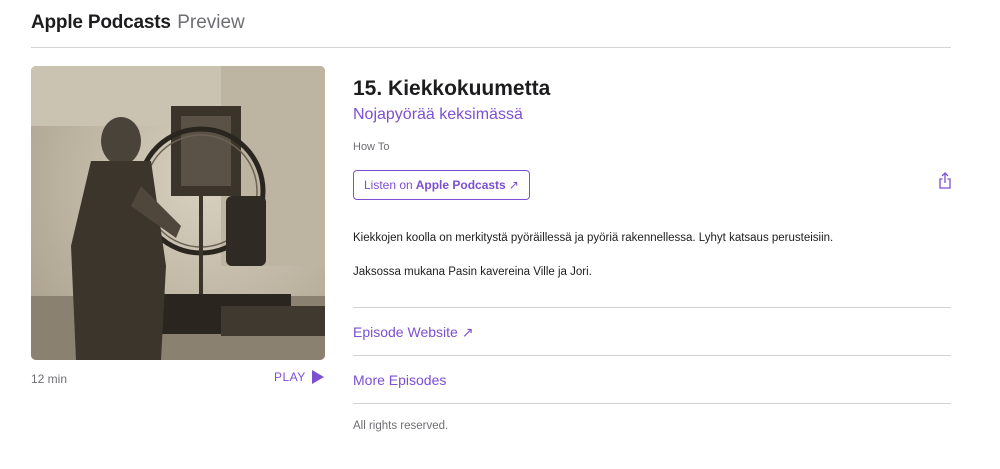 Image resolution: width=1000 pixels, height=469 pixels. What do you see at coordinates (945, 181) in the screenshot?
I see `share-icon` at bounding box center [945, 181].